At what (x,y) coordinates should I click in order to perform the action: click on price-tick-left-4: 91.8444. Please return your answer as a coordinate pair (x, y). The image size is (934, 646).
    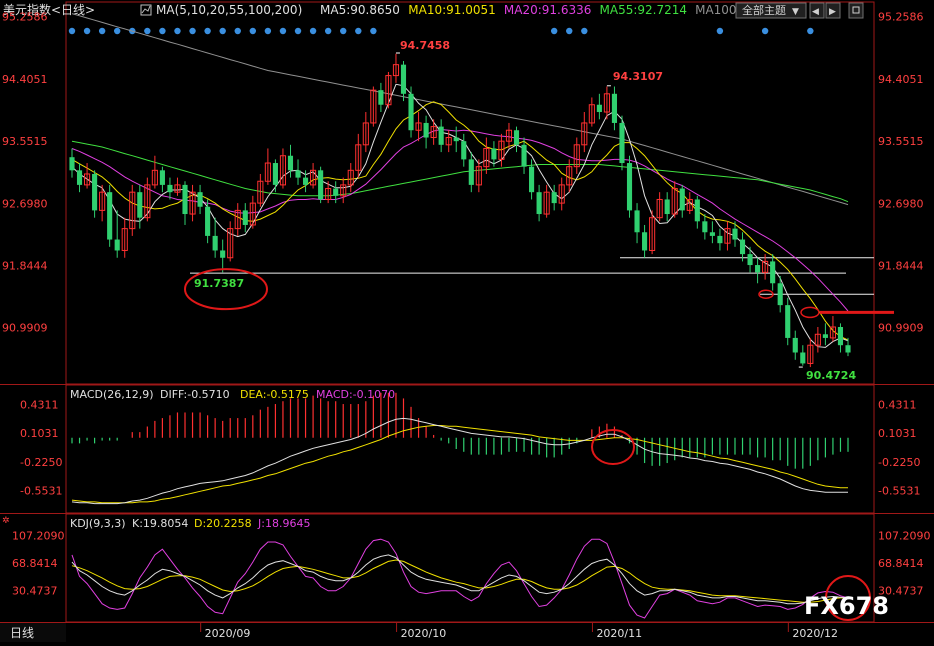
    Looking at the image, I should click on (25, 265).